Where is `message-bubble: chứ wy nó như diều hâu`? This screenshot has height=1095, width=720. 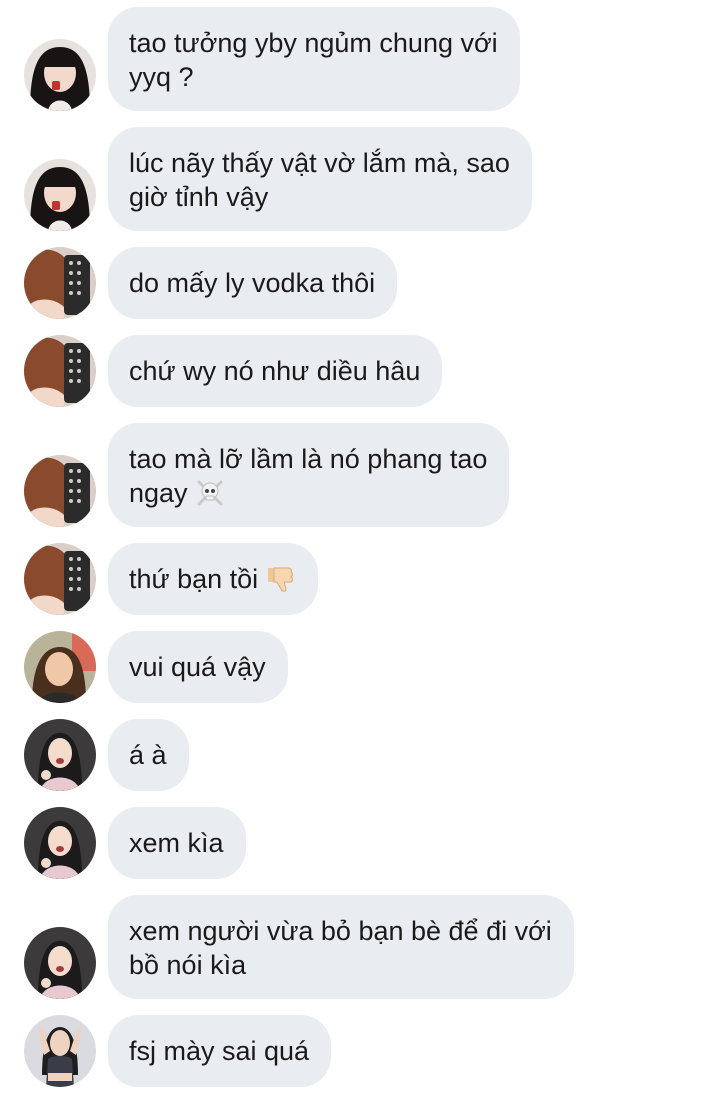 message-bubble: chứ wy nó như diều hâu is located at coordinates (275, 371).